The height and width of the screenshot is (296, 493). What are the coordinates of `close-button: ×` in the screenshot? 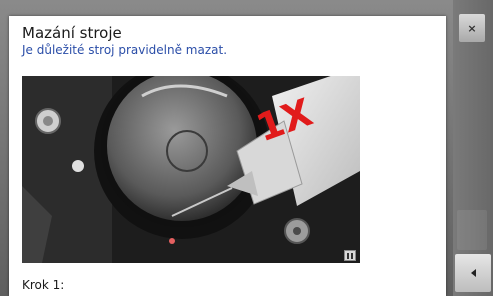 It's located at (472, 28).